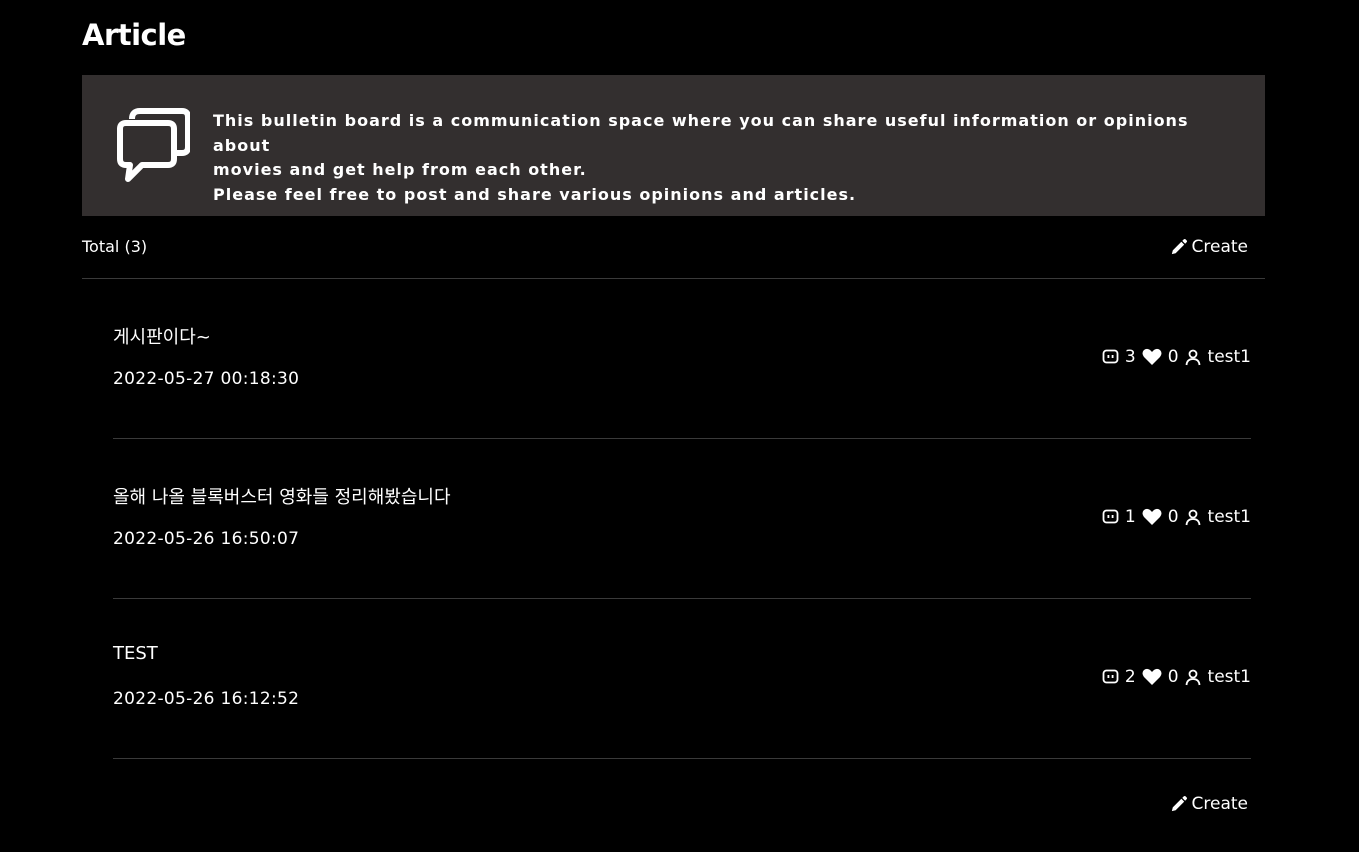 The width and height of the screenshot is (1359, 852). Describe the element at coordinates (206, 379) in the screenshot. I see `article-date: 2022-05-27 00:18:30` at that location.